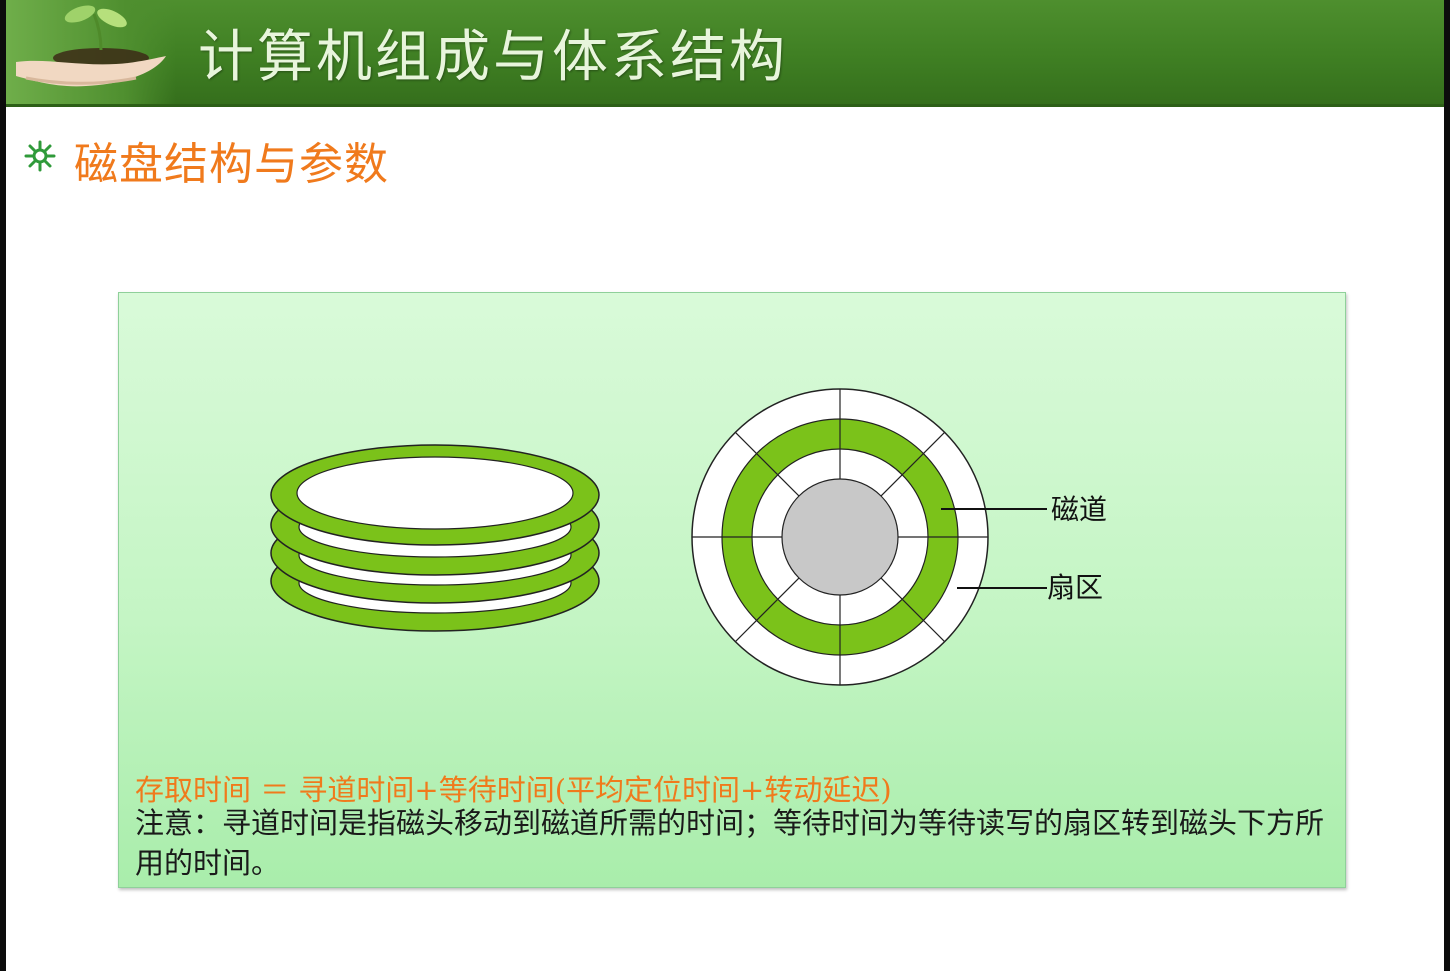  I want to click on slide-header: 计算机组成与体系结构, so click(725, 53).